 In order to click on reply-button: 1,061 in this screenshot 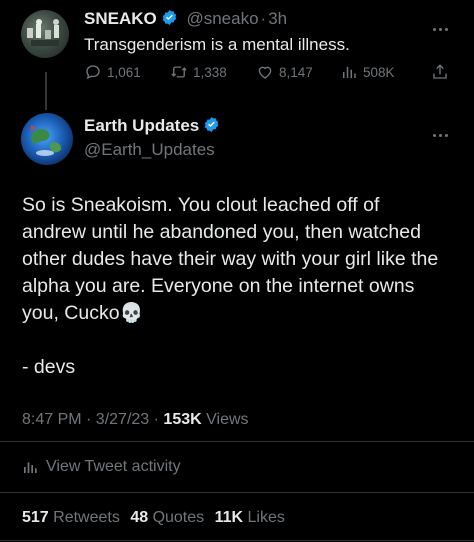, I will do `click(112, 72)`.